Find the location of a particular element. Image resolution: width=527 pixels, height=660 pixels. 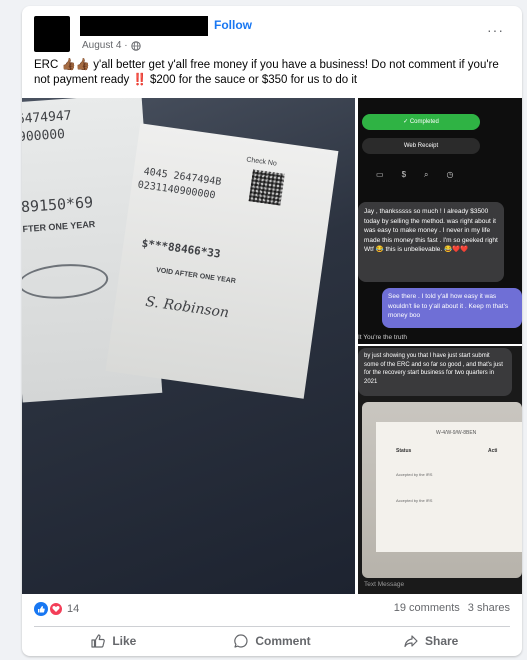

completed-badge: ✓ Completed is located at coordinates (421, 122).